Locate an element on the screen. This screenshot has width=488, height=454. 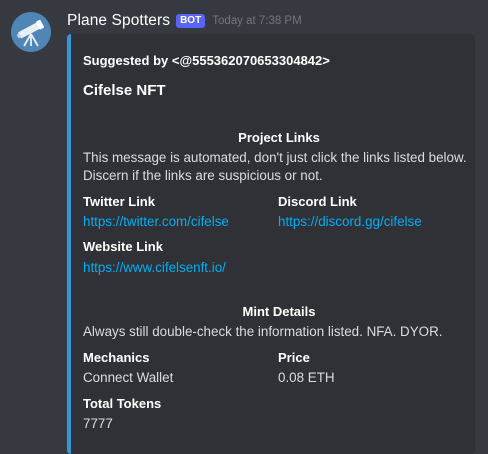
price-label: Price is located at coordinates (294, 357).